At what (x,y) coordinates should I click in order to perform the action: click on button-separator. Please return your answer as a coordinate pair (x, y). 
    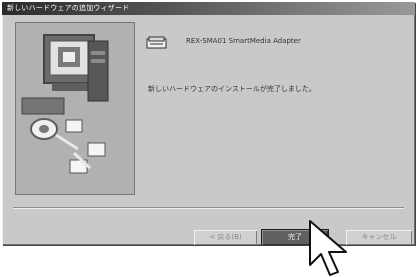
    Looking at the image, I should click on (208, 208).